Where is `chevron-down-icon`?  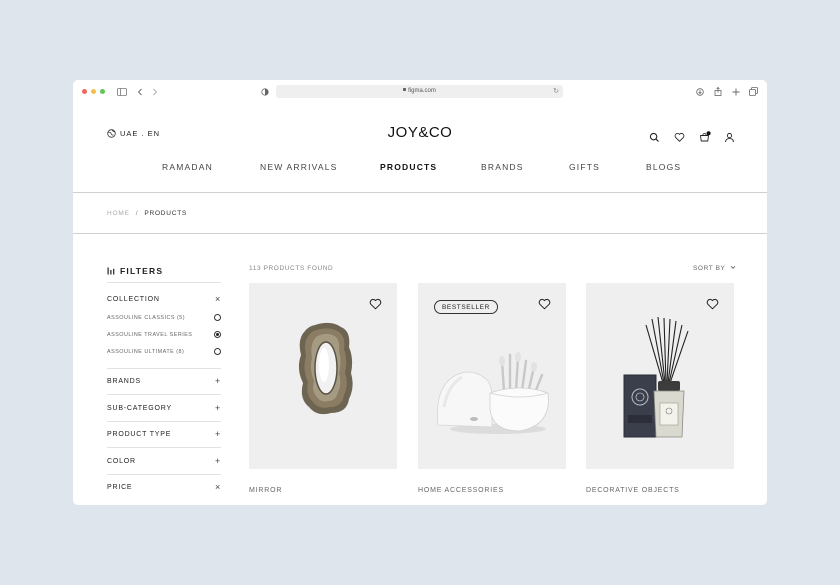 chevron-down-icon is located at coordinates (733, 267).